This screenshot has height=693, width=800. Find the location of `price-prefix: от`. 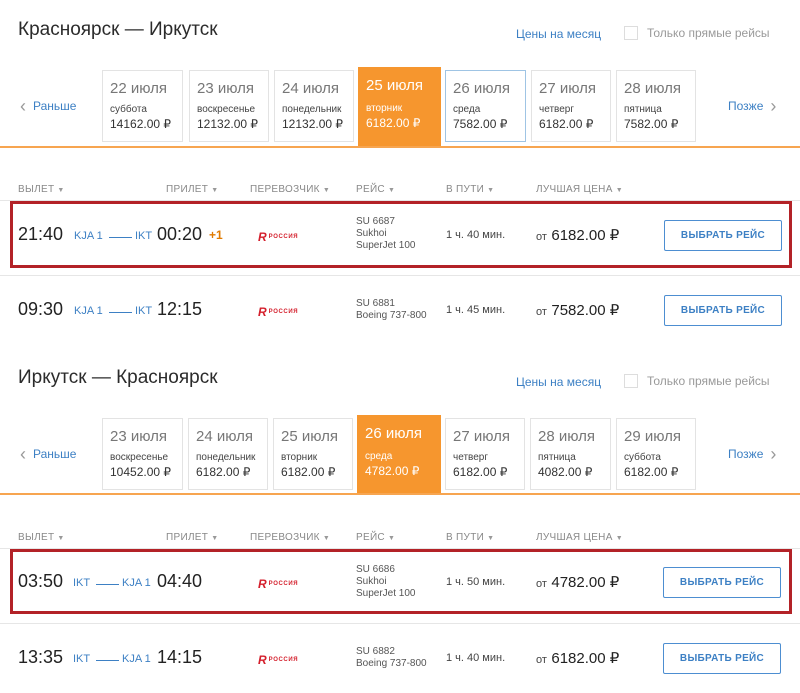

price-prefix: от is located at coordinates (541, 660).